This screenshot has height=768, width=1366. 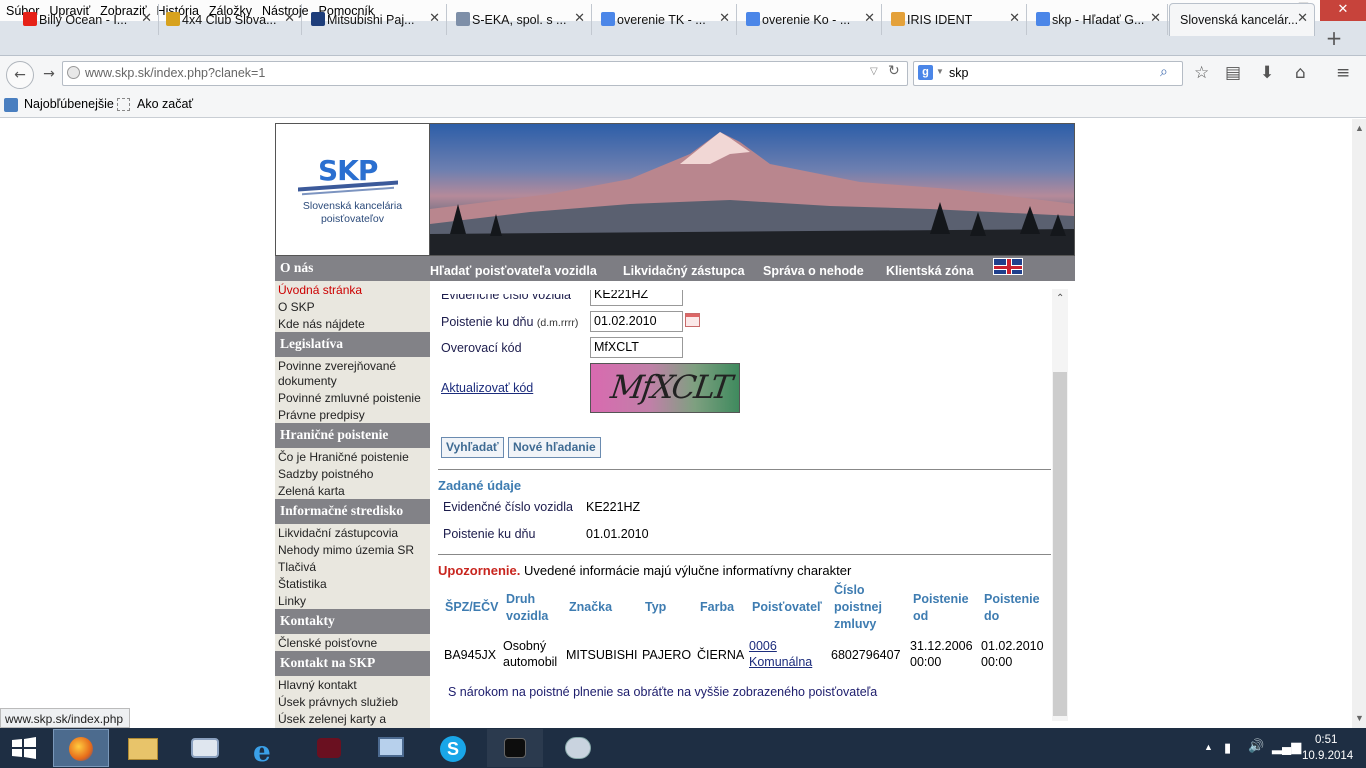 What do you see at coordinates (353, 307) in the screenshot?
I see `sidebar-item-o-skp: O SKP` at bounding box center [353, 307].